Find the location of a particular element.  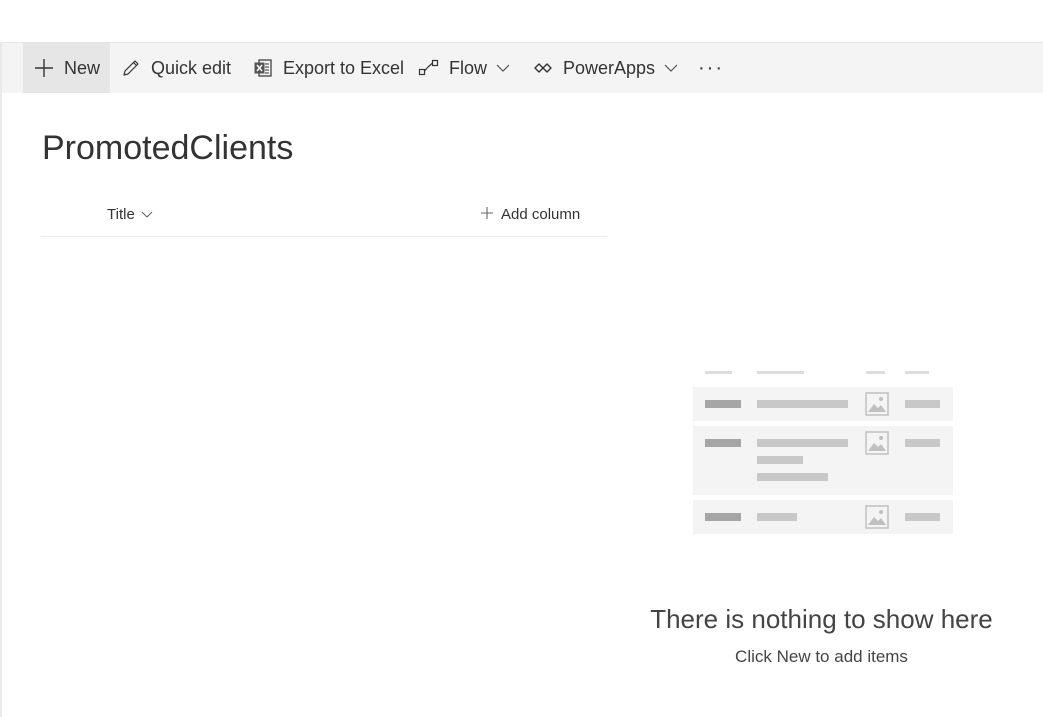

export-to-excel-label: Export to Excel is located at coordinates (344, 67).